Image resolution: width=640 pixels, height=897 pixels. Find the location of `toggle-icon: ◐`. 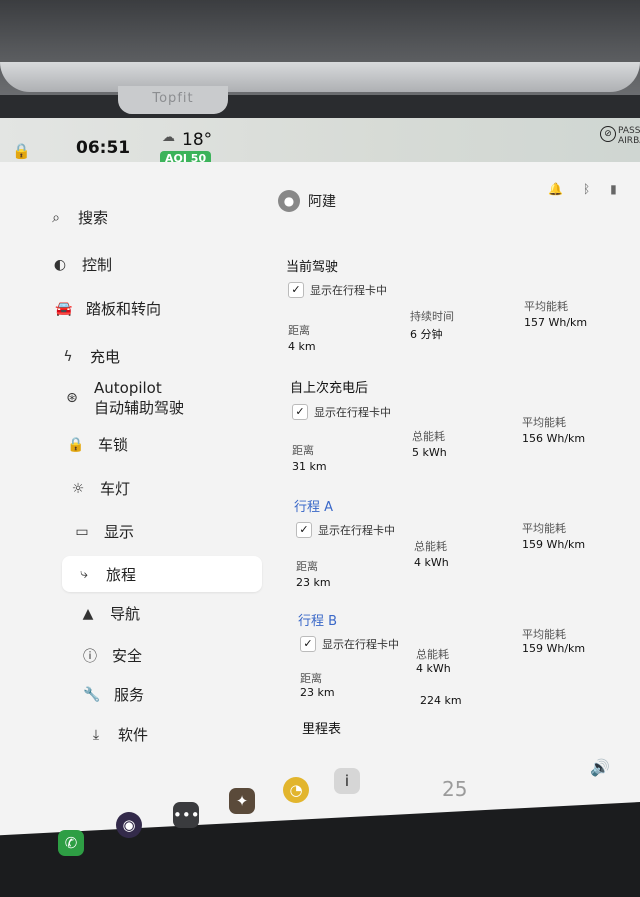

toggle-icon: ◐ is located at coordinates (60, 264).